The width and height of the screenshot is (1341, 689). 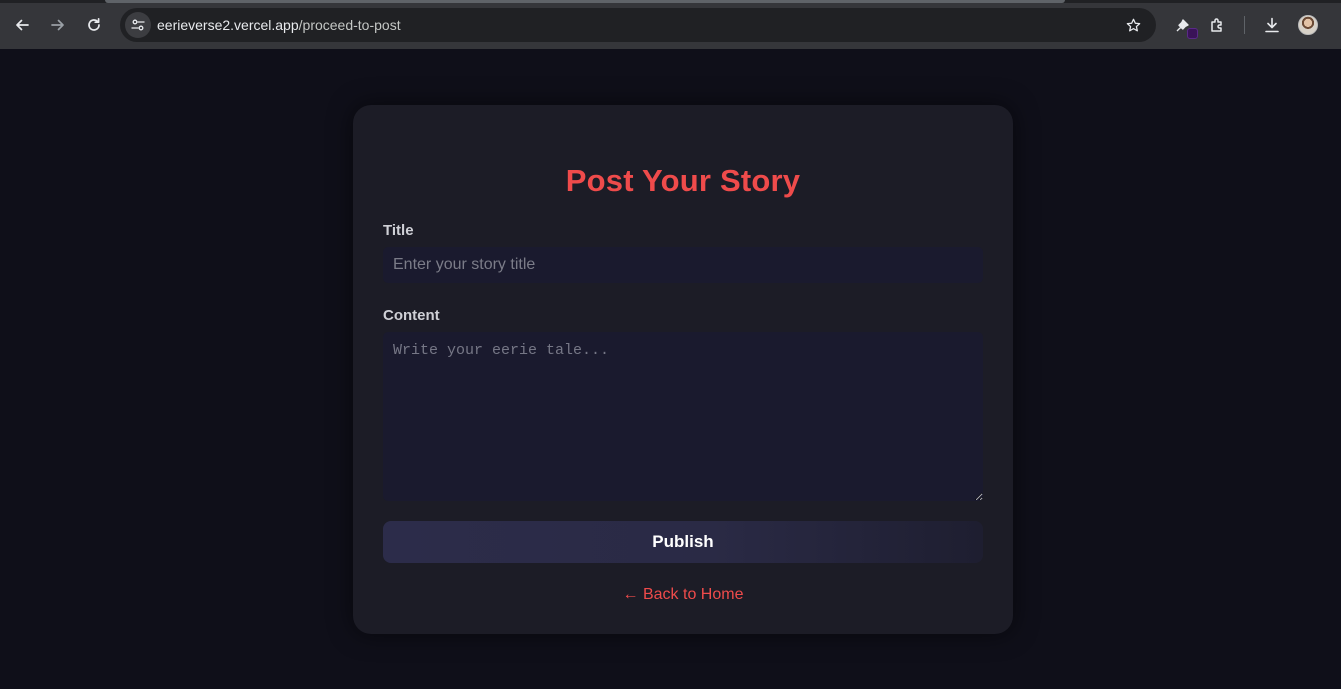 I want to click on download-icon, so click(x=1272, y=25).